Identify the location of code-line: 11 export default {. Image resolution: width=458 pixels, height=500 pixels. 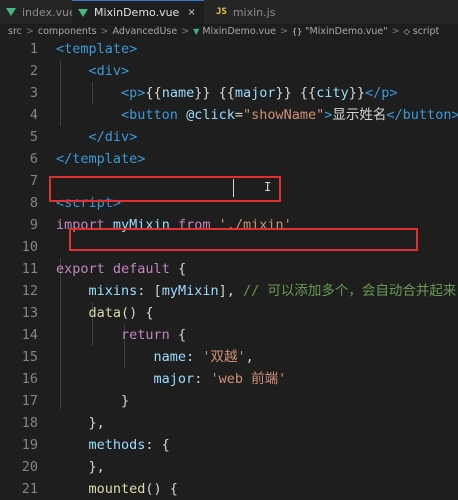
(229, 269).